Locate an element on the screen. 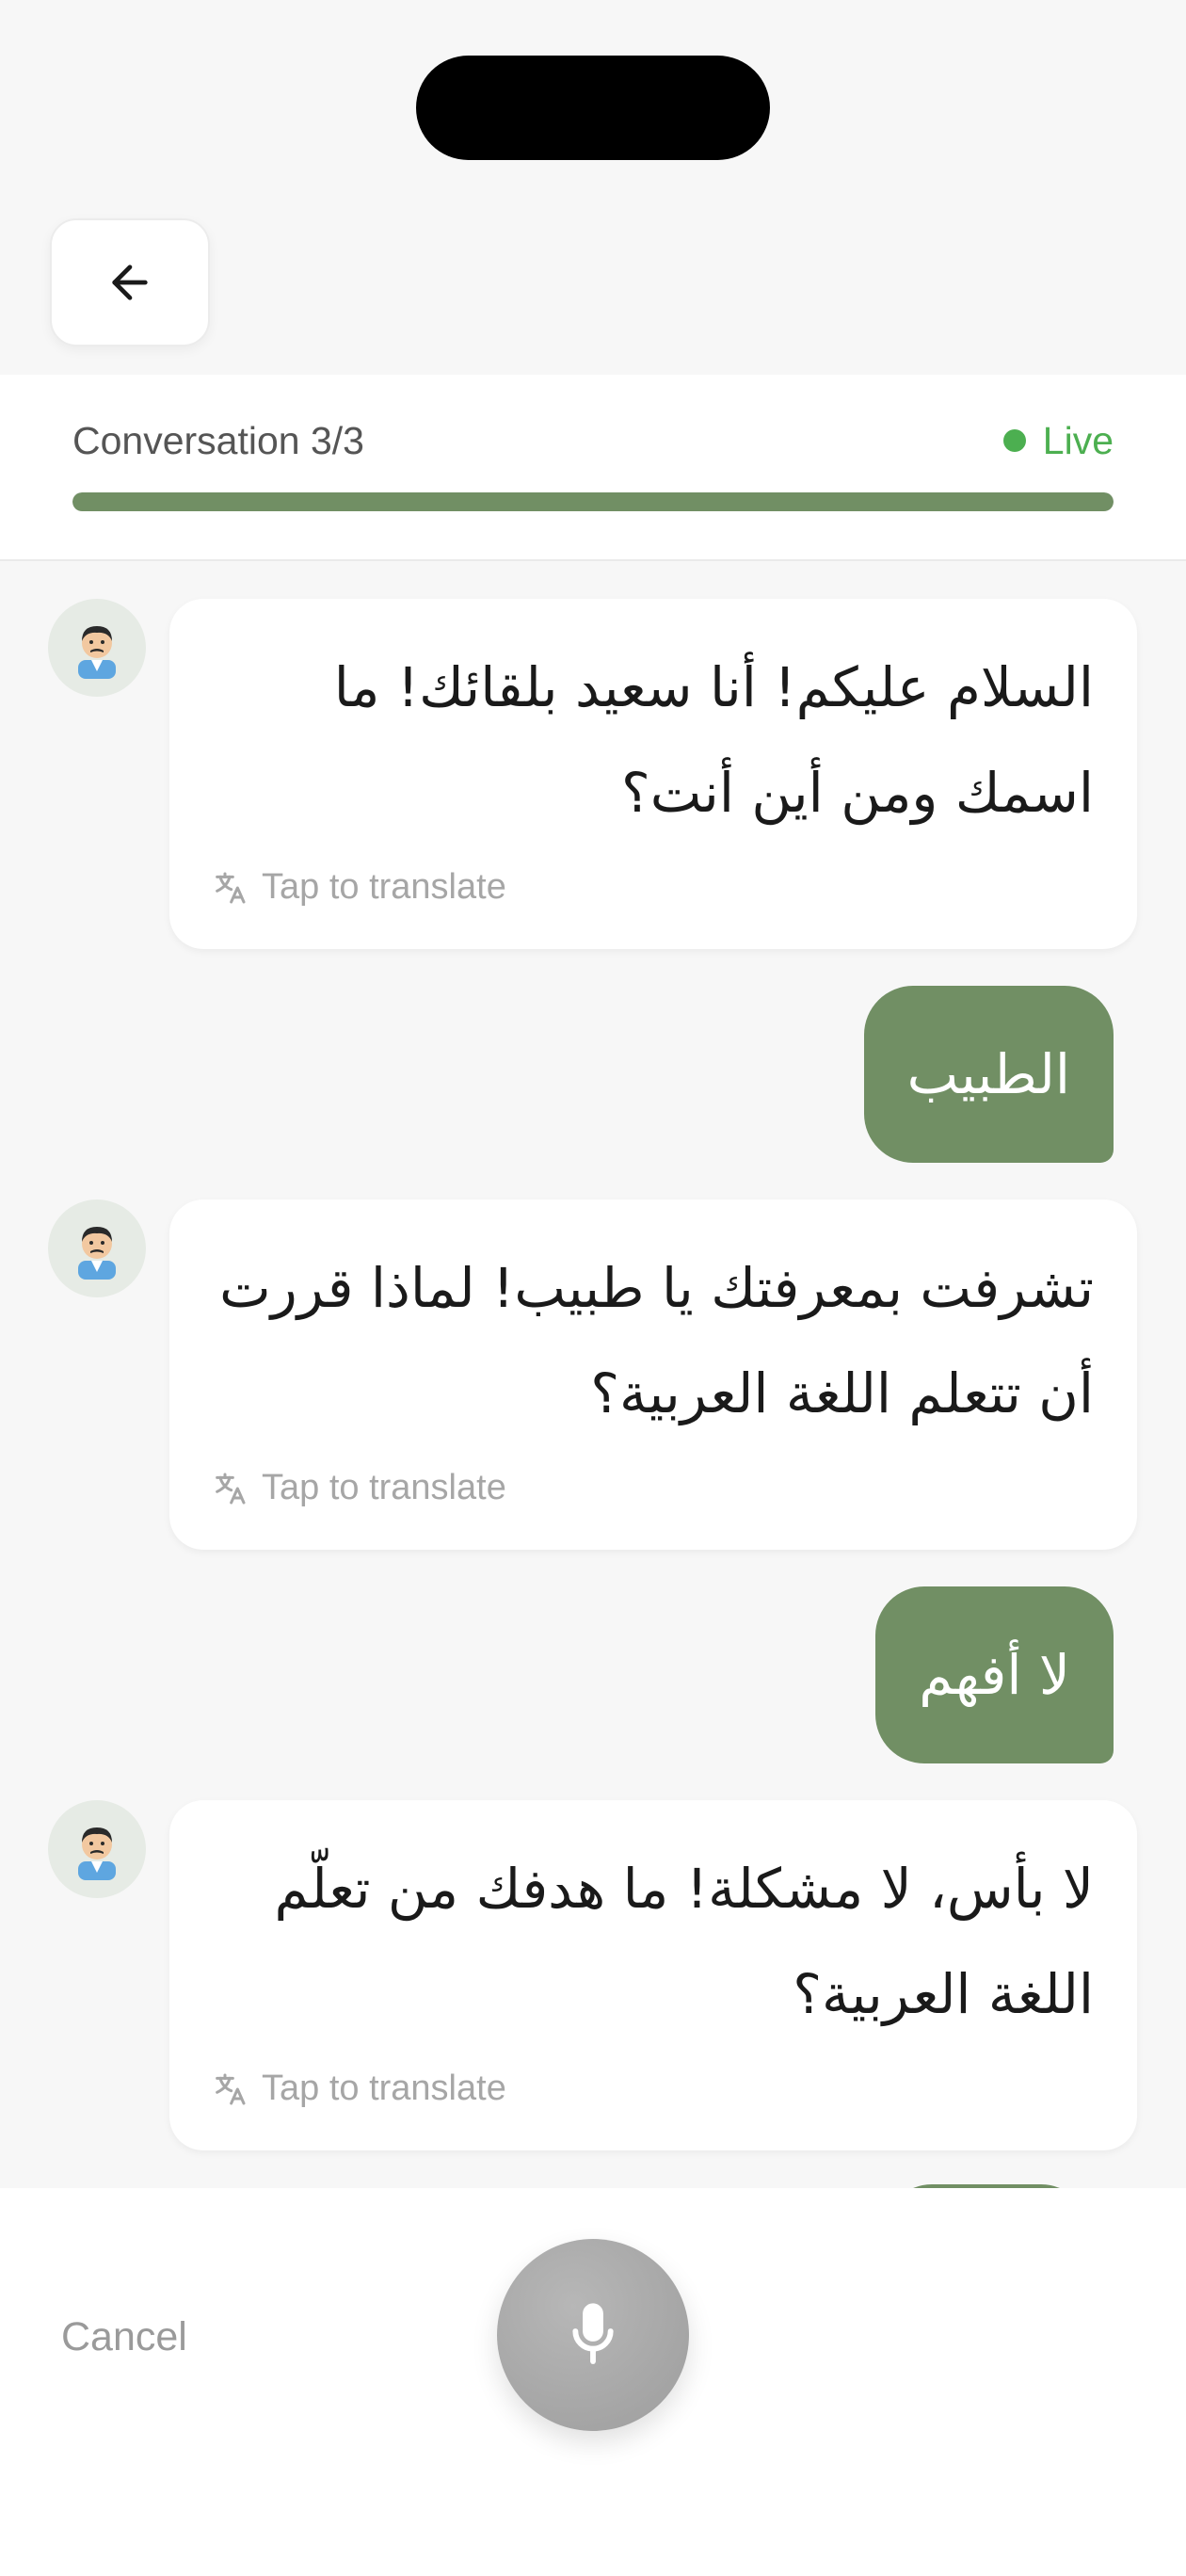  microphone-icon is located at coordinates (593, 2333).